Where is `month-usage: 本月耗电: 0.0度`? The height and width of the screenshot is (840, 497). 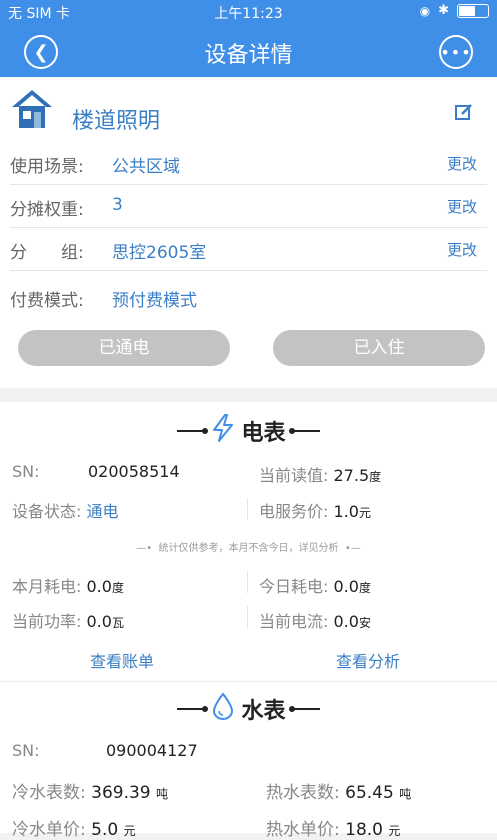
month-usage: 本月耗电: 0.0度 is located at coordinates (68, 585).